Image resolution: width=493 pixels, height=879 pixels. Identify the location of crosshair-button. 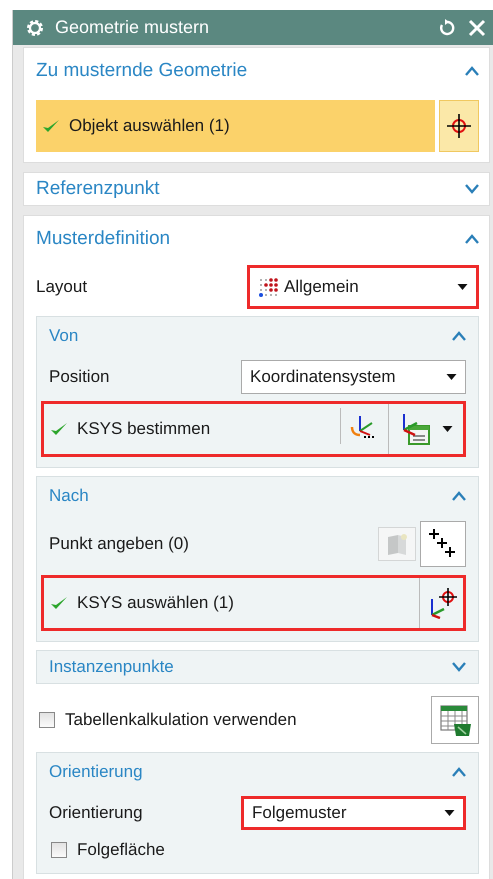
(459, 126).